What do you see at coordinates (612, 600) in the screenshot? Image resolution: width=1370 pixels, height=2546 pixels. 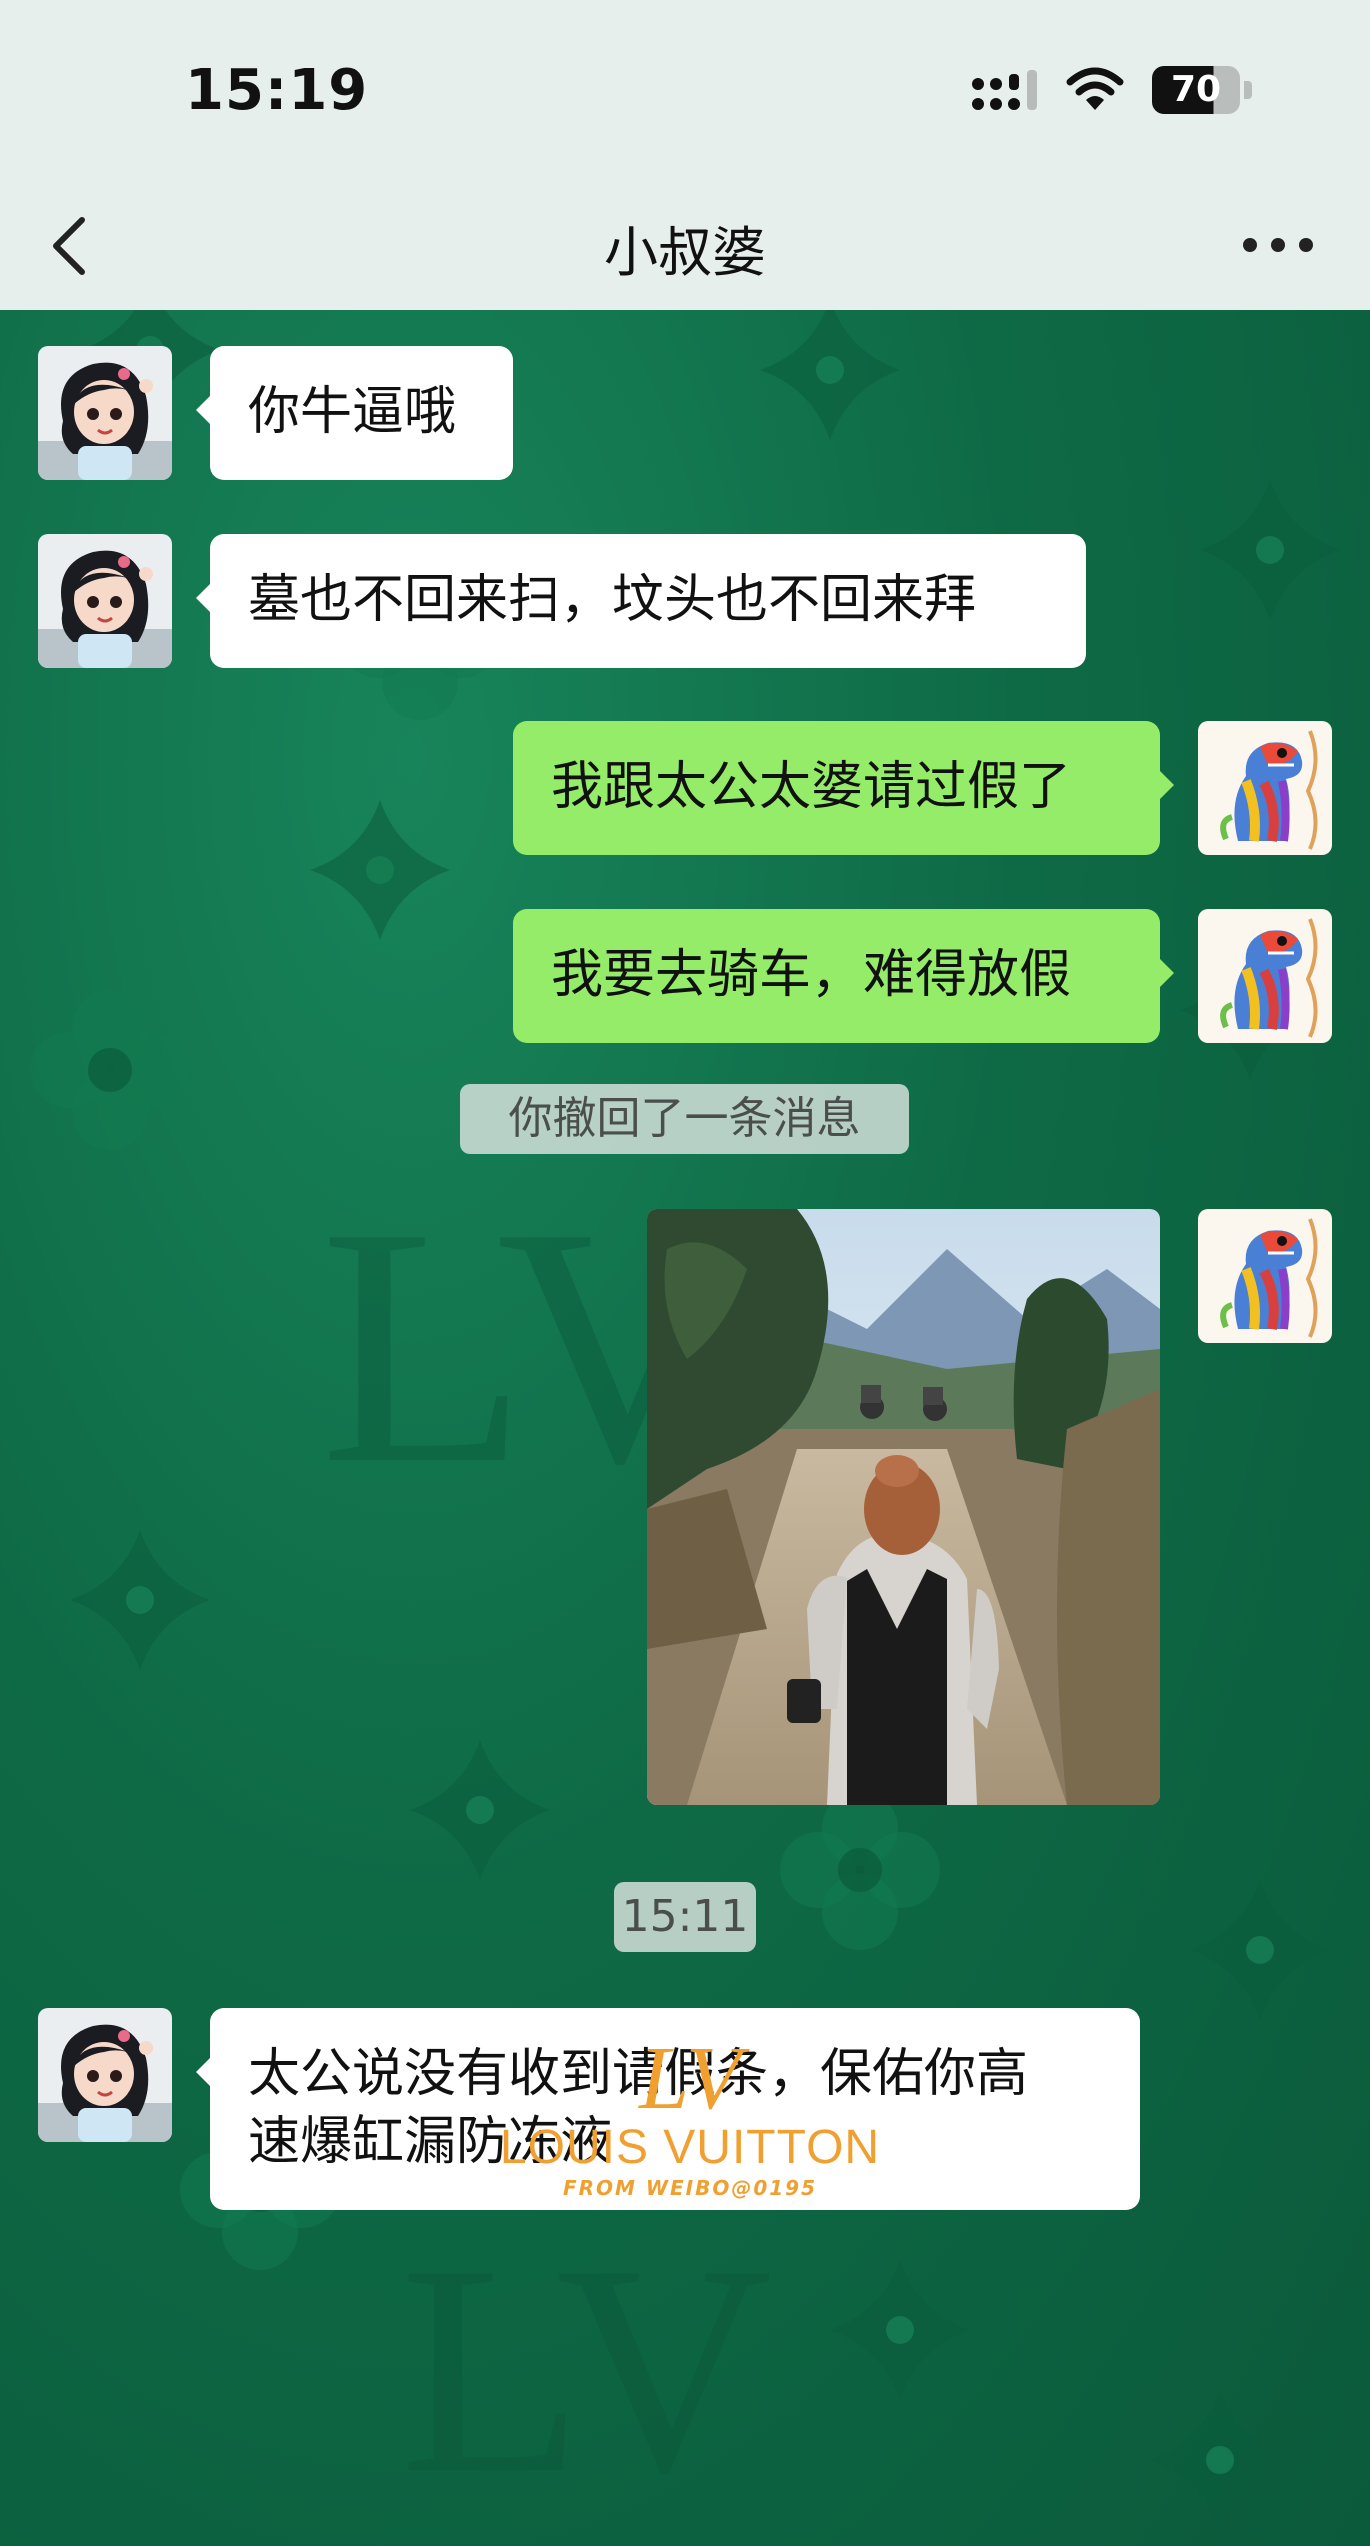 I see `message-text: 墓也不回来扫，坟头也不回来拜` at bounding box center [612, 600].